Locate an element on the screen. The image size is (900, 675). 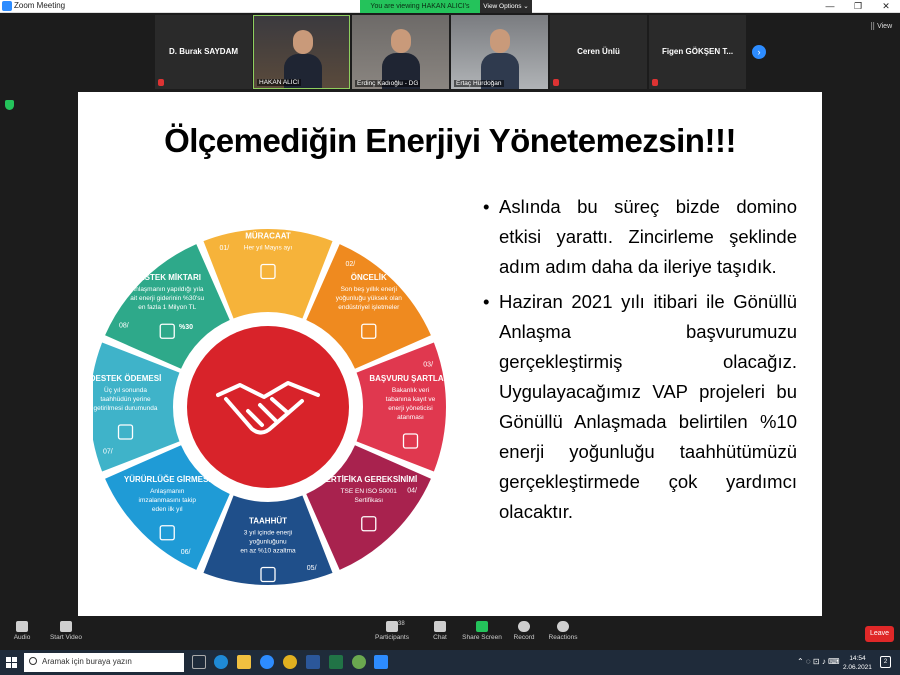
view-options-button: View Options ⌄ is located at coordinates (506, 6).